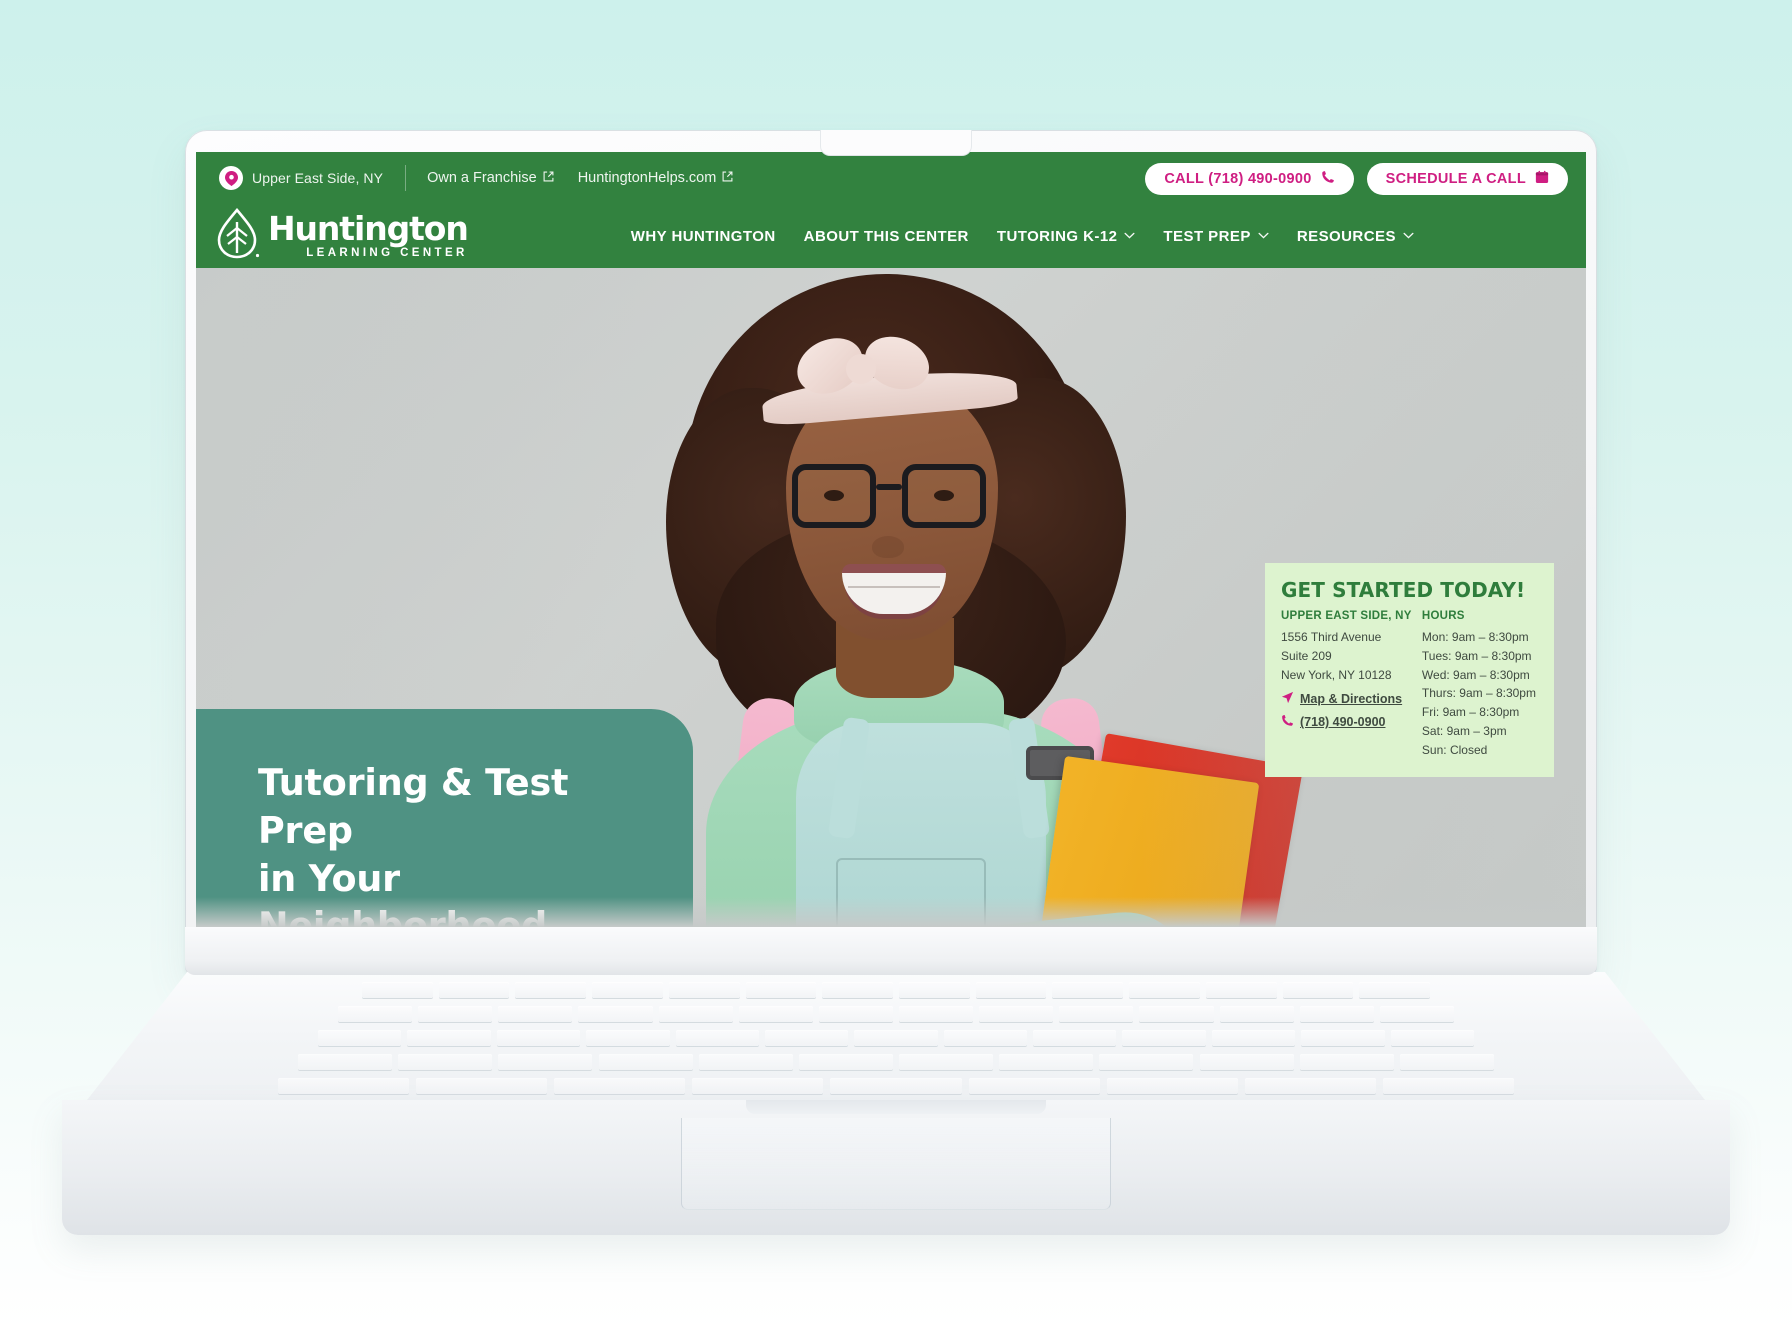  What do you see at coordinates (1475, 637) in the screenshot?
I see `hours-line: Mon: 9am – 8:30pm` at bounding box center [1475, 637].